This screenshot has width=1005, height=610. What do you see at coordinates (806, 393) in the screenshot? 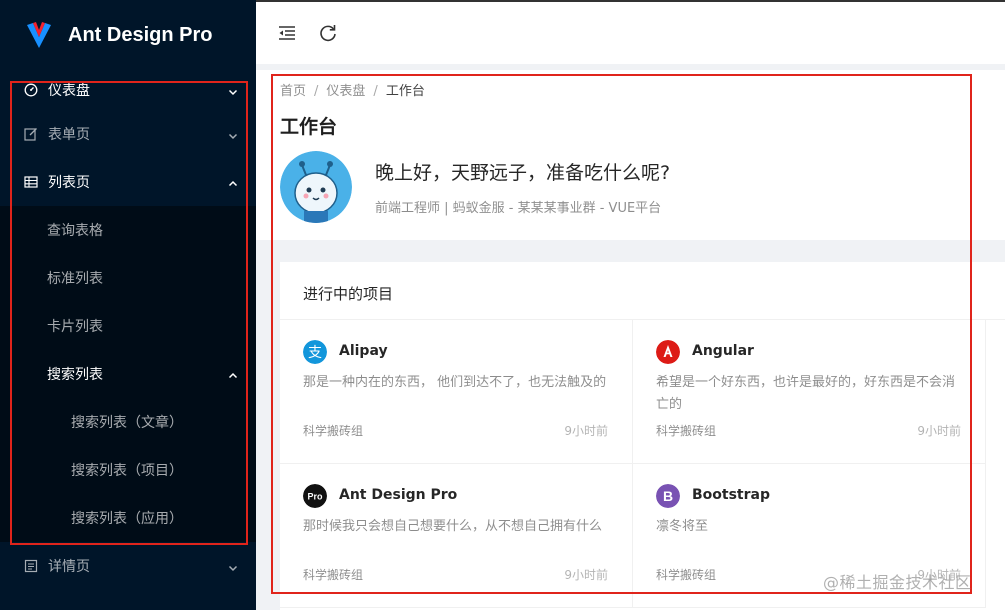
I see `project-description: 希望是一个好东西，也许是最好的，好东西是不会消亡的` at bounding box center [806, 393].